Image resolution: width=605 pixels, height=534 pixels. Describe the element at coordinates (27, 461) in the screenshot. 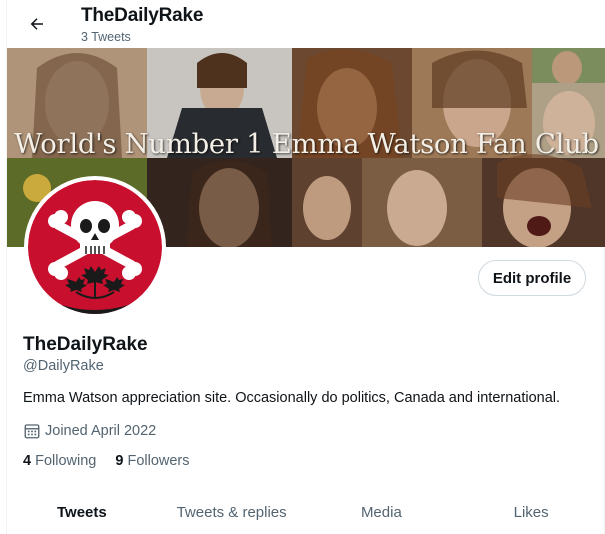

I see `following-count: 4` at that location.